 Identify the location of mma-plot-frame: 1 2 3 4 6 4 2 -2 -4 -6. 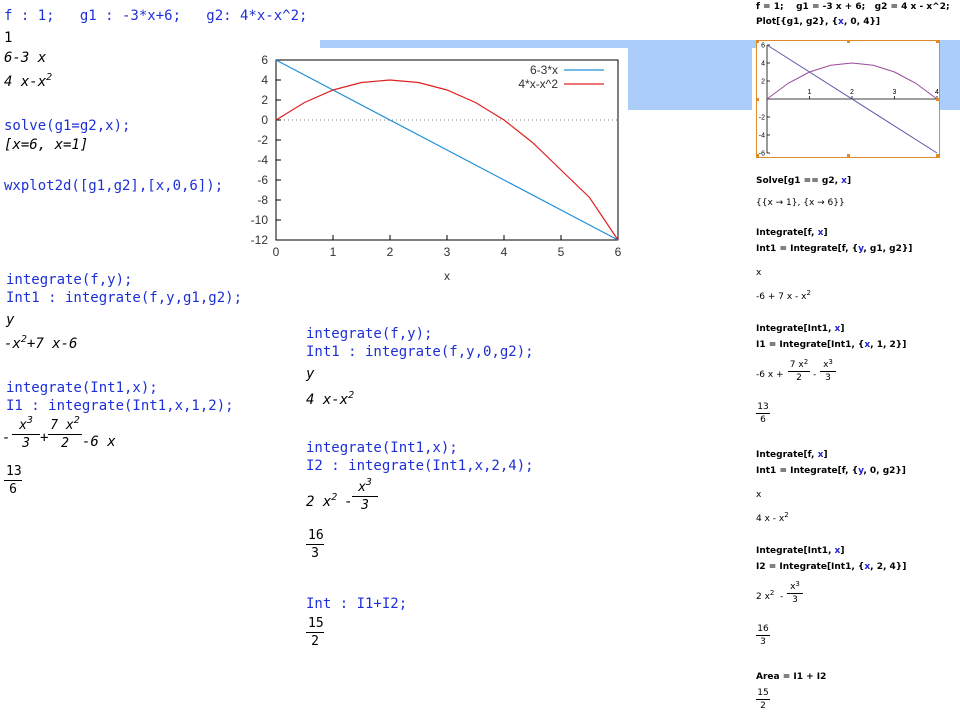
(848, 99).